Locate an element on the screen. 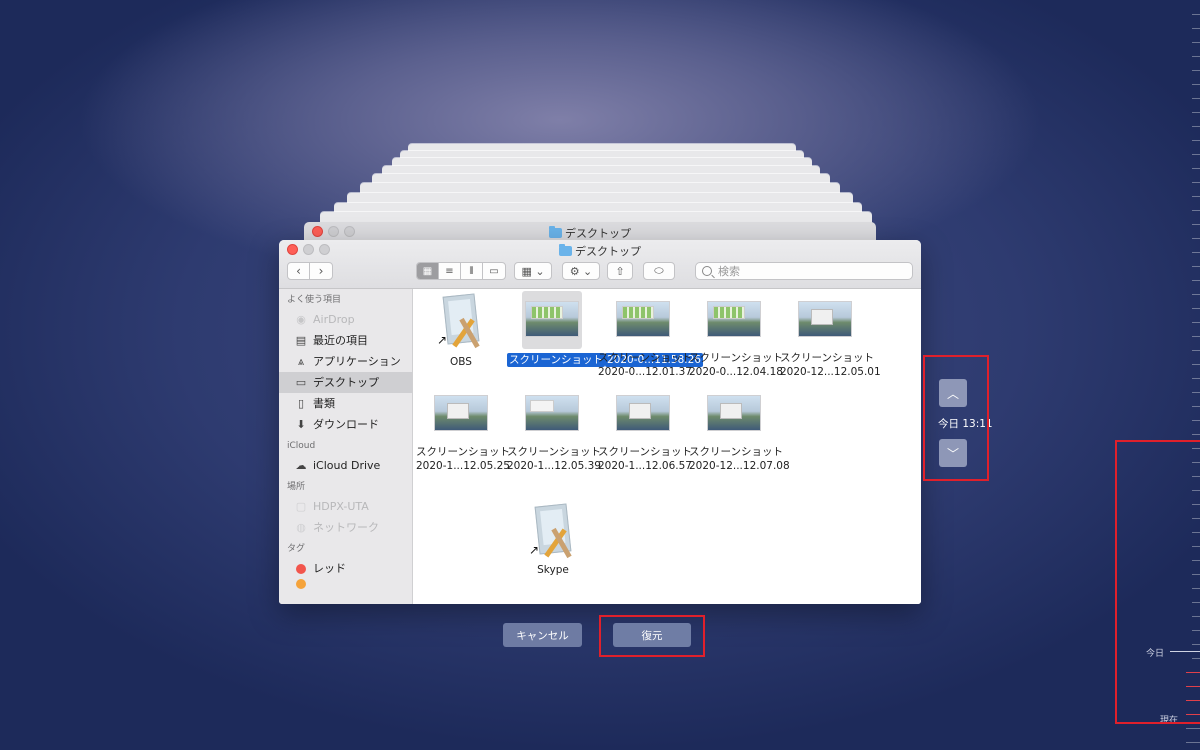 This screenshot has height=750, width=1200. sidebar-item-label: iCloud Drive is located at coordinates (347, 465).